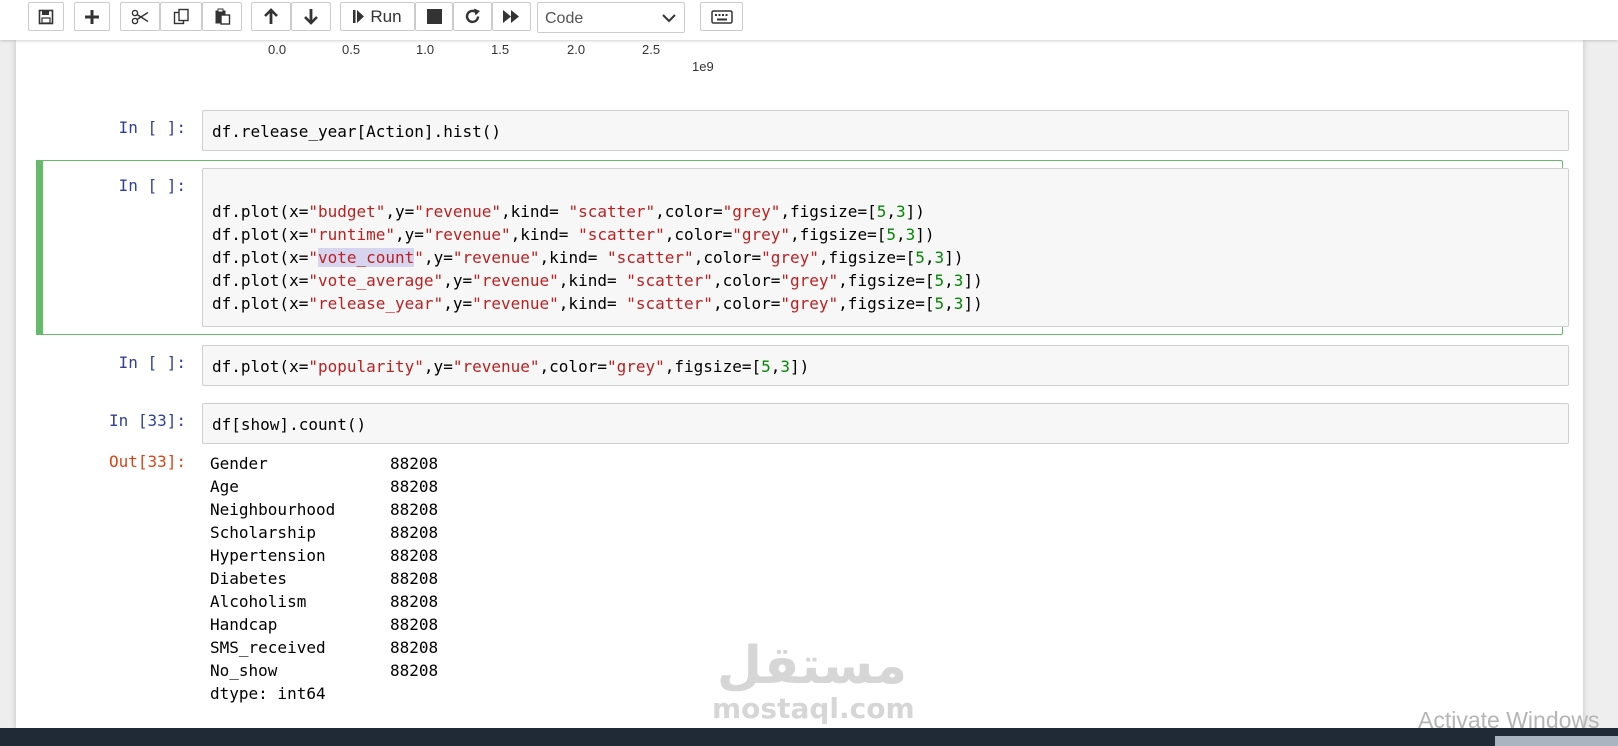 This screenshot has width=1618, height=746. I want to click on move-down-button, so click(311, 16).